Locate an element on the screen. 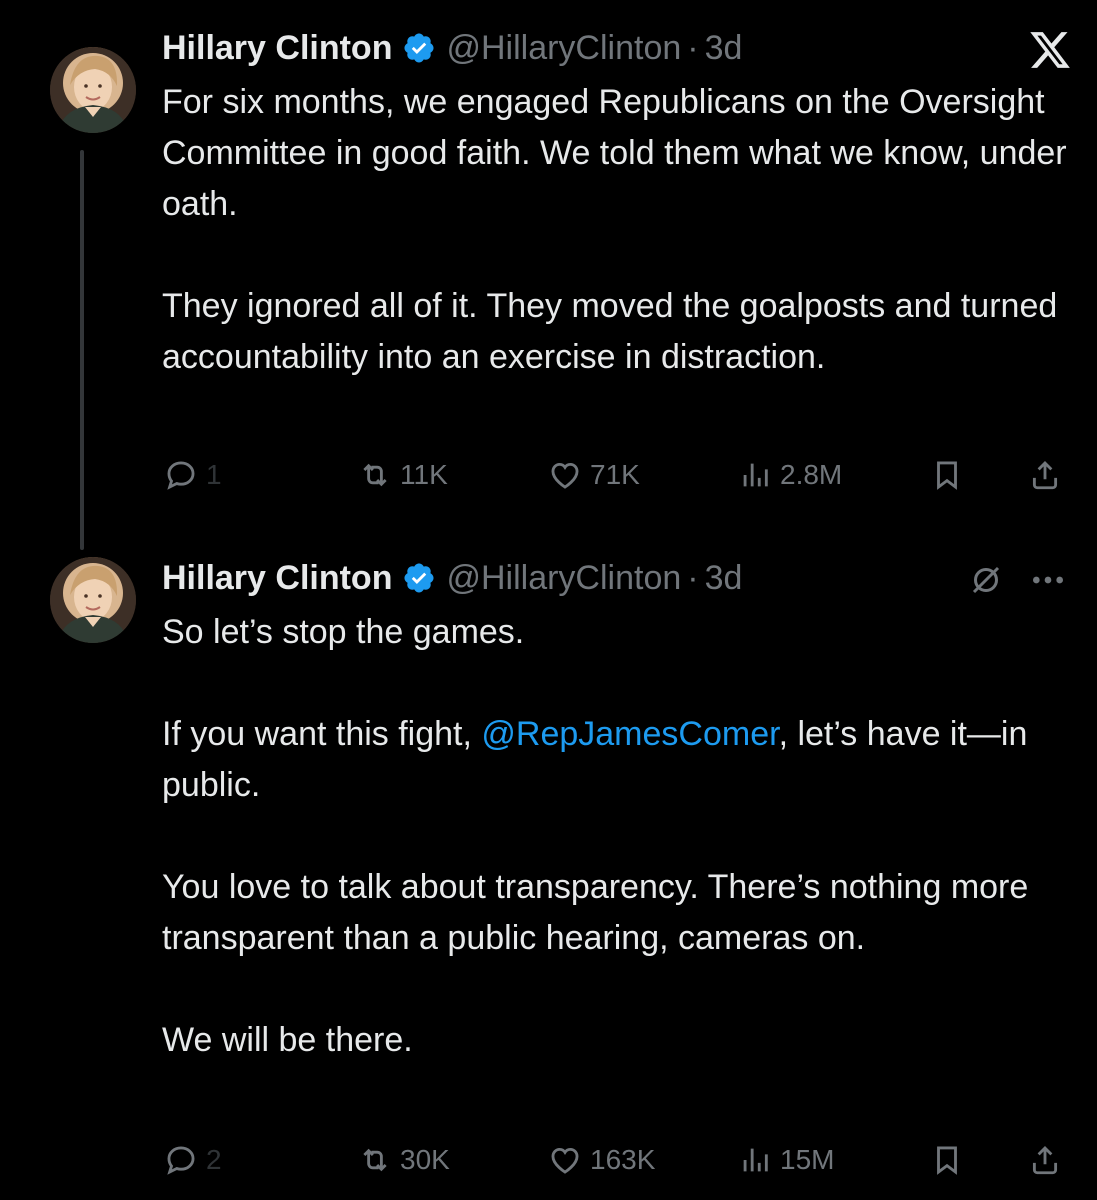 The image size is (1097, 1200). repost-button: 30K is located at coordinates (404, 1160).